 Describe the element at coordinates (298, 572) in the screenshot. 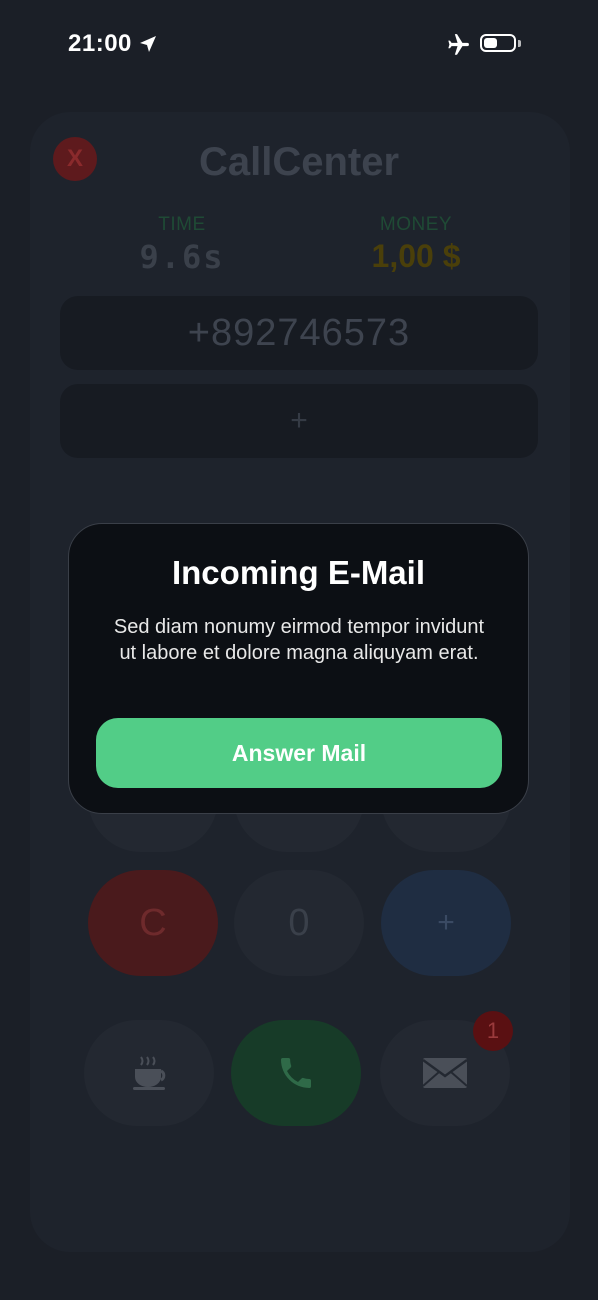

I see `modal-title: Incoming E-Mail` at that location.